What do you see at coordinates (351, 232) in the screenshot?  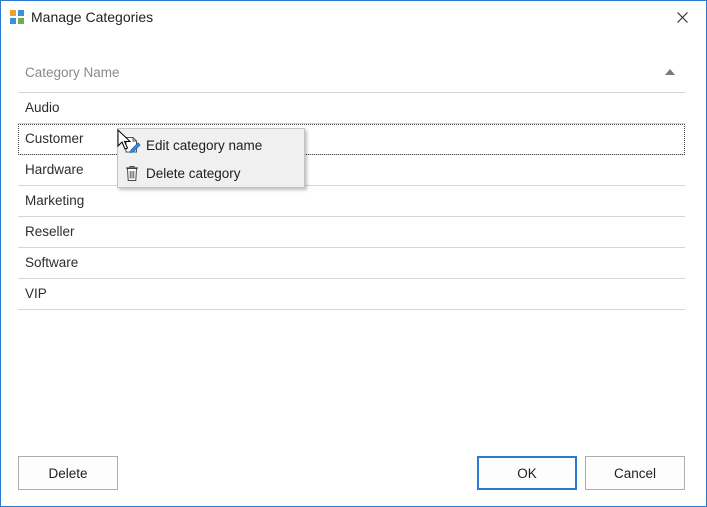 I see `table-row: Reseller` at bounding box center [351, 232].